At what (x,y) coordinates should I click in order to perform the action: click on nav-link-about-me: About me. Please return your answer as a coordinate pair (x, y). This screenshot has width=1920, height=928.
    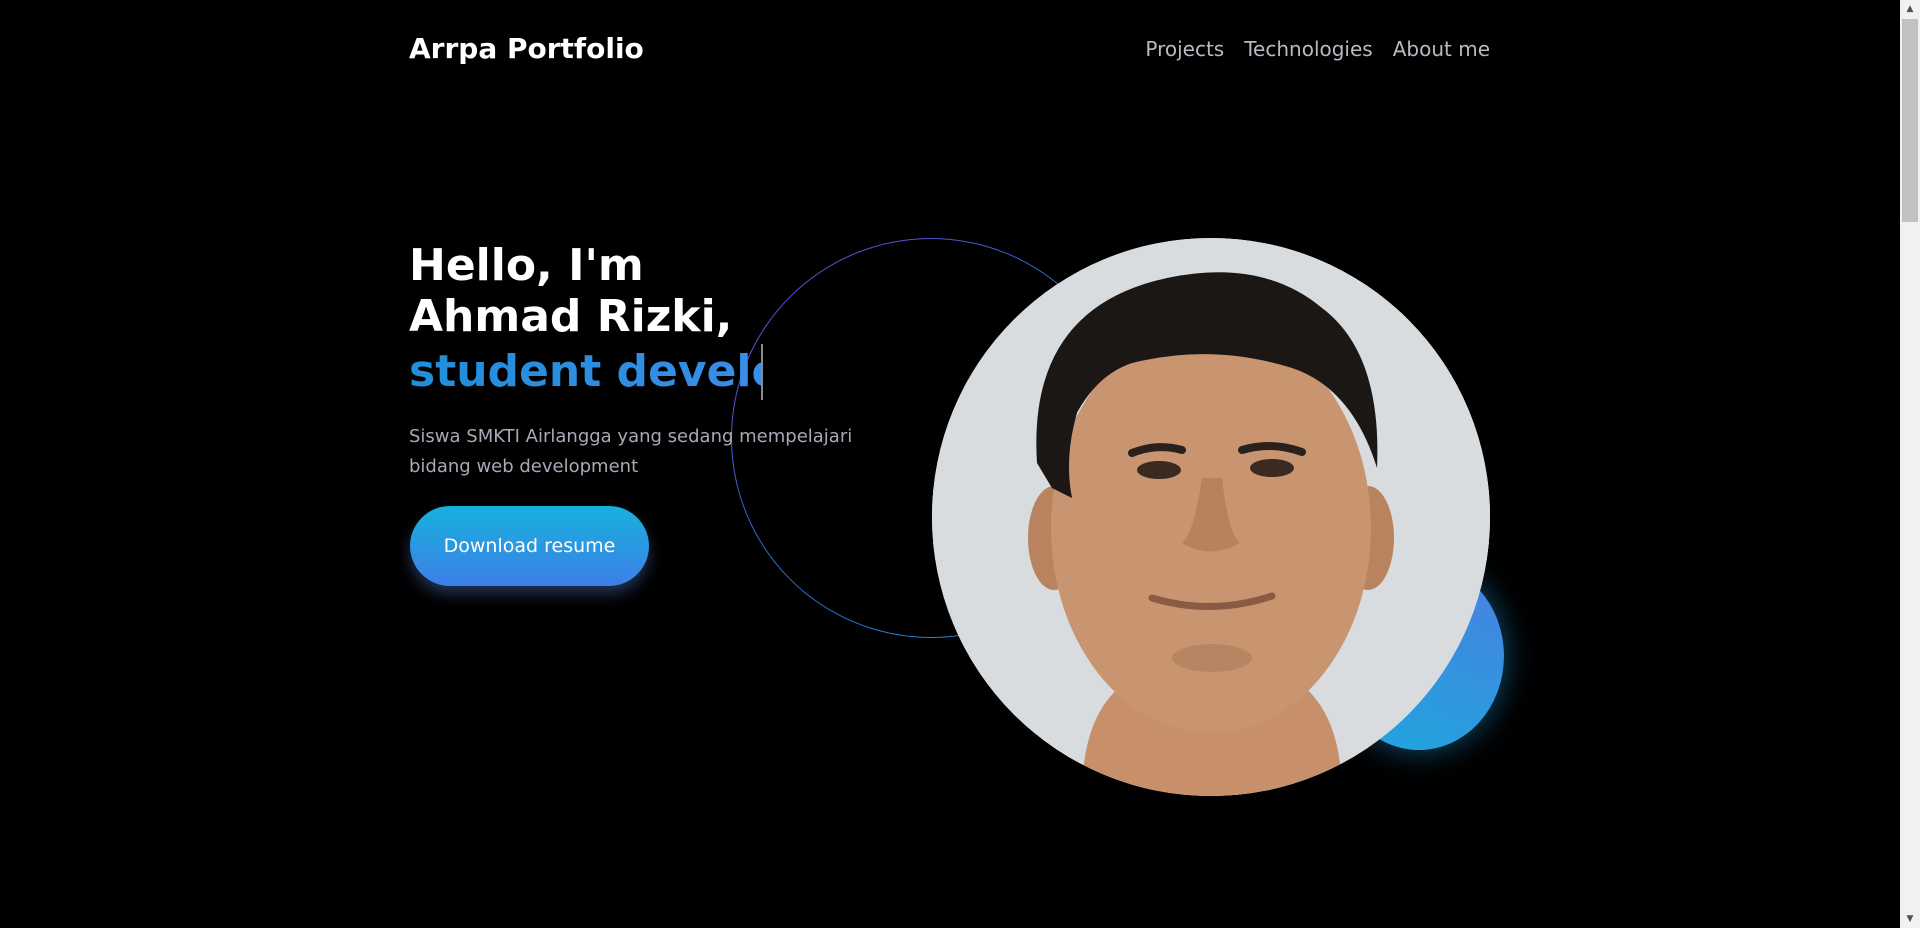
    Looking at the image, I should click on (1441, 49).